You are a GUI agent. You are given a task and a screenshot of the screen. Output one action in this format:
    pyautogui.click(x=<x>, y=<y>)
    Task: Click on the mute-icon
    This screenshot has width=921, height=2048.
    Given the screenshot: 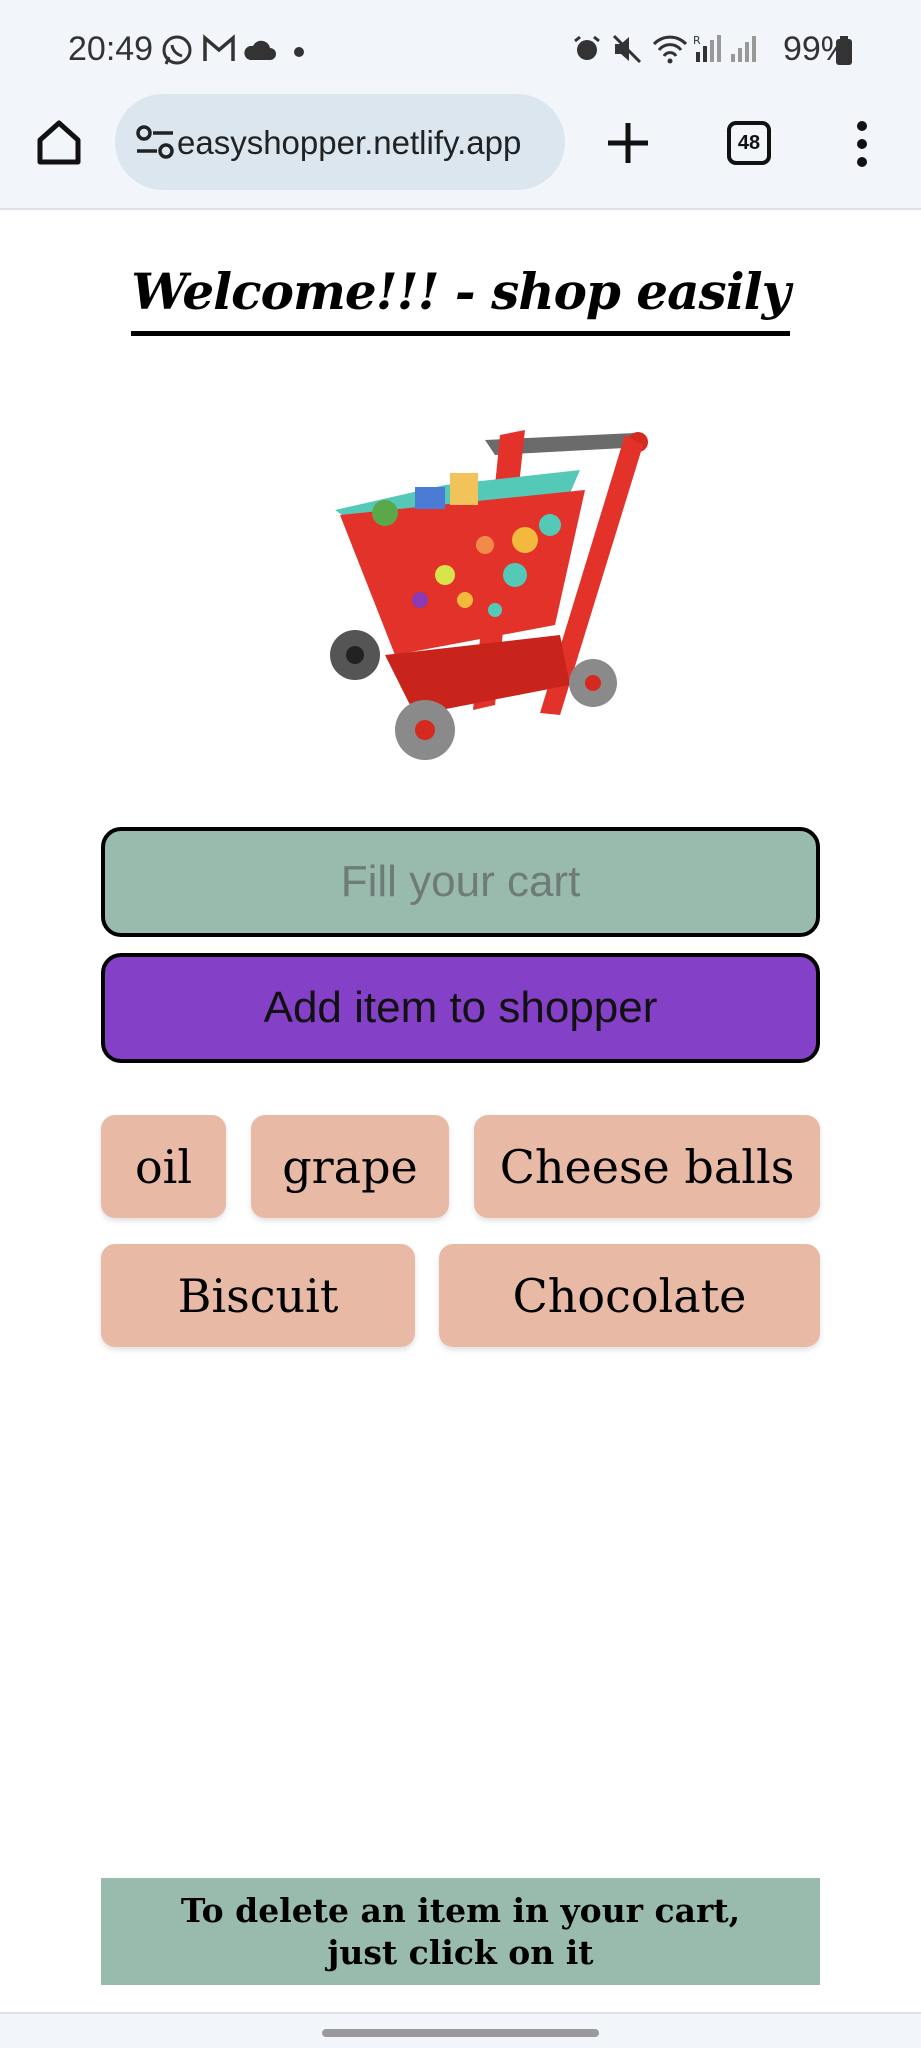 What is the action you would take?
    pyautogui.click(x=628, y=51)
    